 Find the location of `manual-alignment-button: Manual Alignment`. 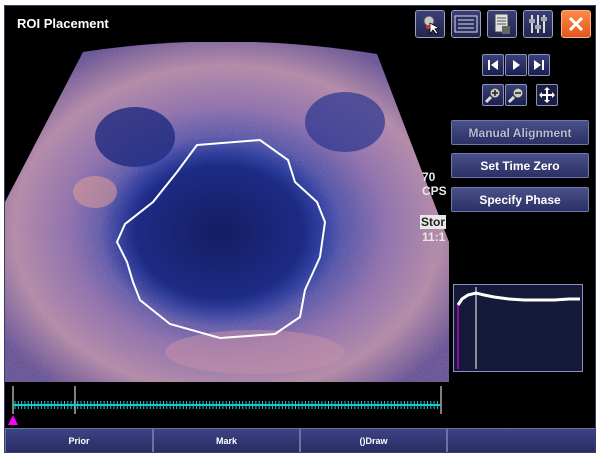

manual-alignment-button: Manual Alignment is located at coordinates (520, 132).